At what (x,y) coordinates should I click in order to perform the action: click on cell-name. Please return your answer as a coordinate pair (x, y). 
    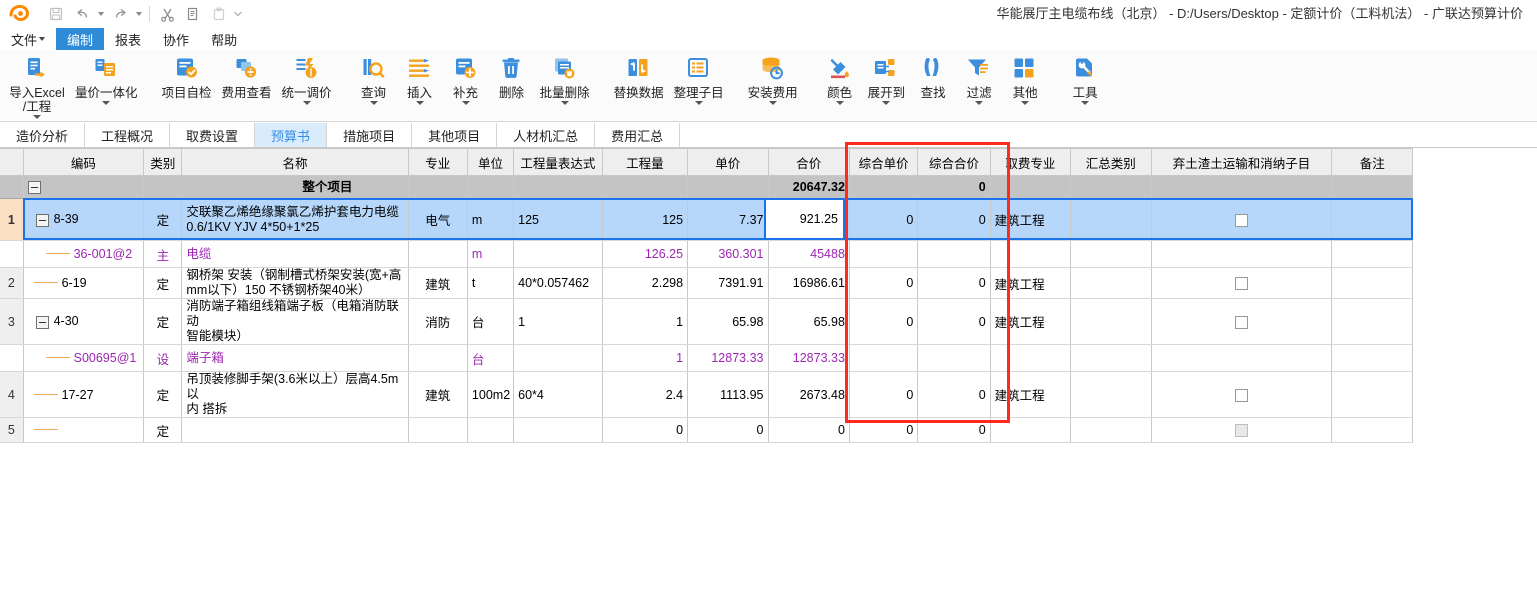
    Looking at the image, I should click on (295, 430).